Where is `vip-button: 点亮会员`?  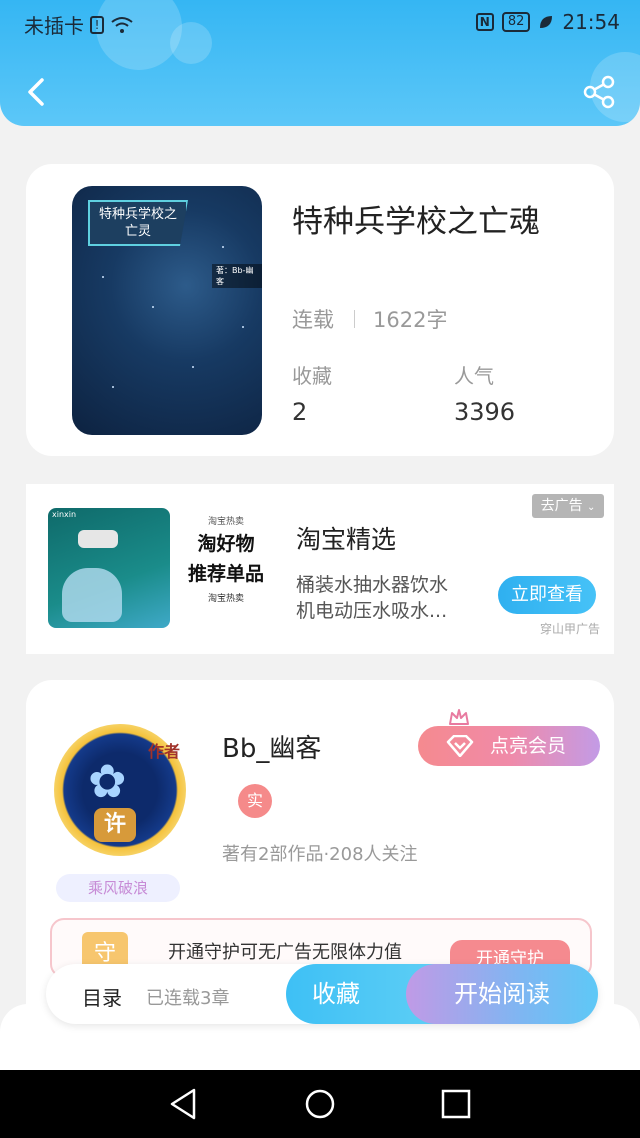 vip-button: 点亮会员 is located at coordinates (509, 746).